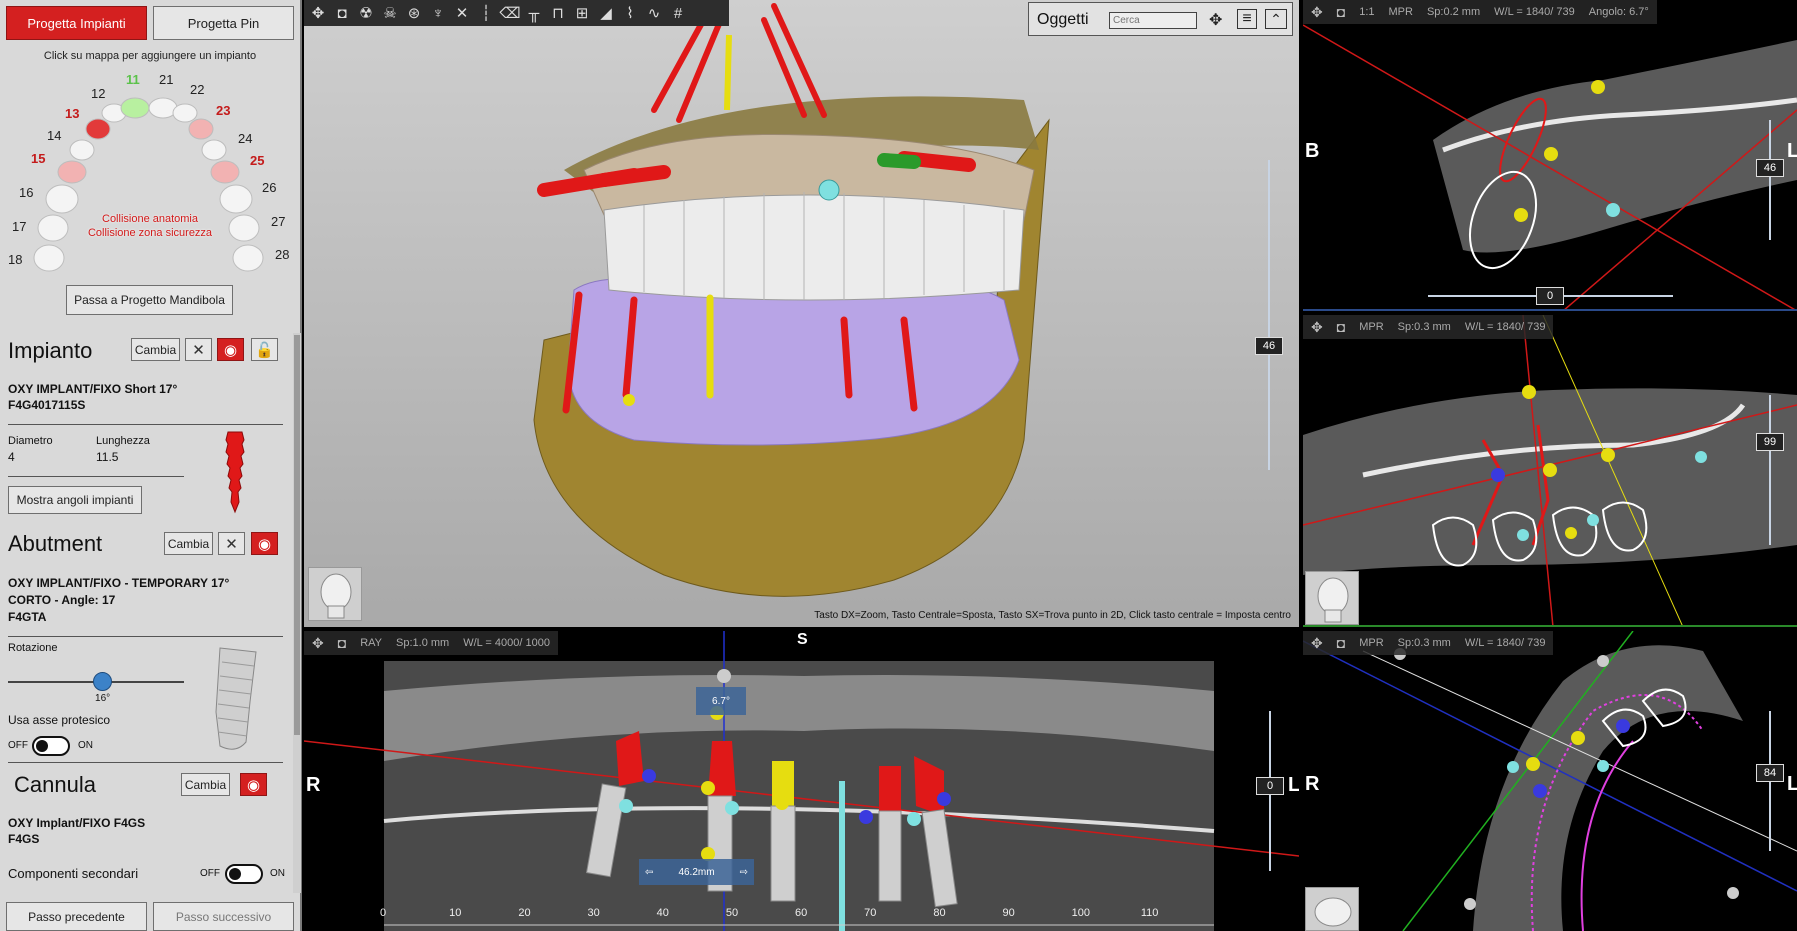 This screenshot has width=1797, height=931. What do you see at coordinates (1770, 470) in the screenshot?
I see `cross-slice-slider` at bounding box center [1770, 470].